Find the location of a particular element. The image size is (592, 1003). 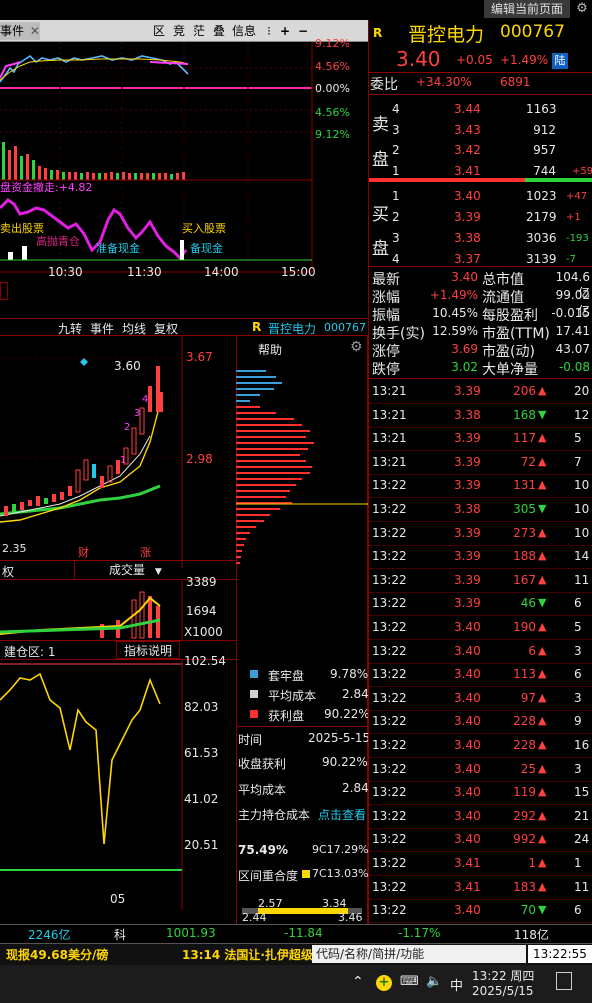

legend-profit-label: 获利盘 is located at coordinates (286, 716).